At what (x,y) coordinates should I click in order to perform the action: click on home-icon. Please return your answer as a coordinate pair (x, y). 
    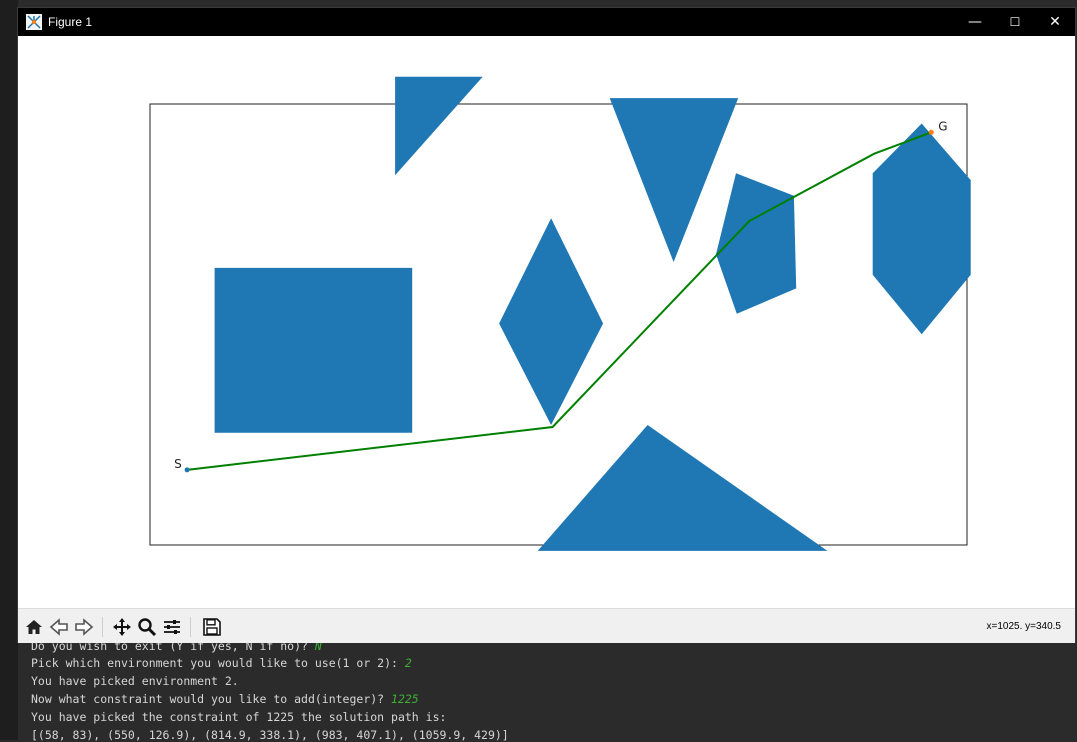
    Looking at the image, I should click on (34, 627).